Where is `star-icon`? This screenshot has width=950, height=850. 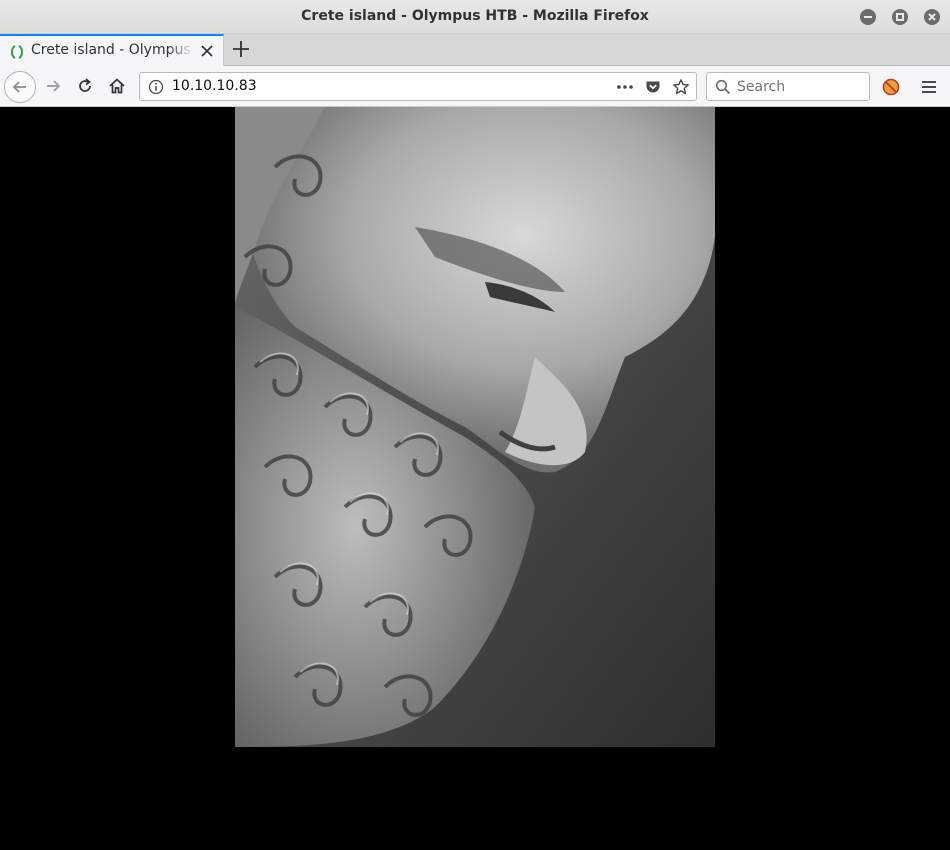
star-icon is located at coordinates (681, 87).